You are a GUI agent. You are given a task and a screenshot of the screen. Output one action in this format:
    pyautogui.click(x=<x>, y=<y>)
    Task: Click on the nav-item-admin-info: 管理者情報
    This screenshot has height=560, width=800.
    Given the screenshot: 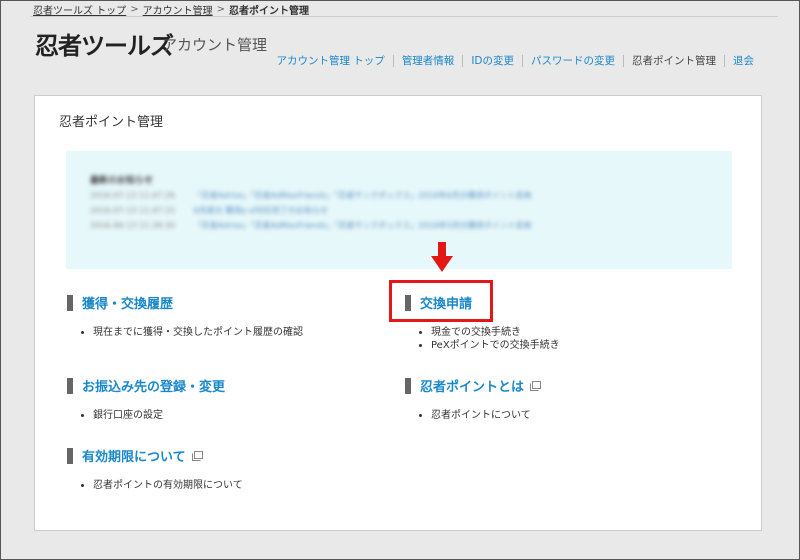 What is the action you would take?
    pyautogui.click(x=427, y=61)
    